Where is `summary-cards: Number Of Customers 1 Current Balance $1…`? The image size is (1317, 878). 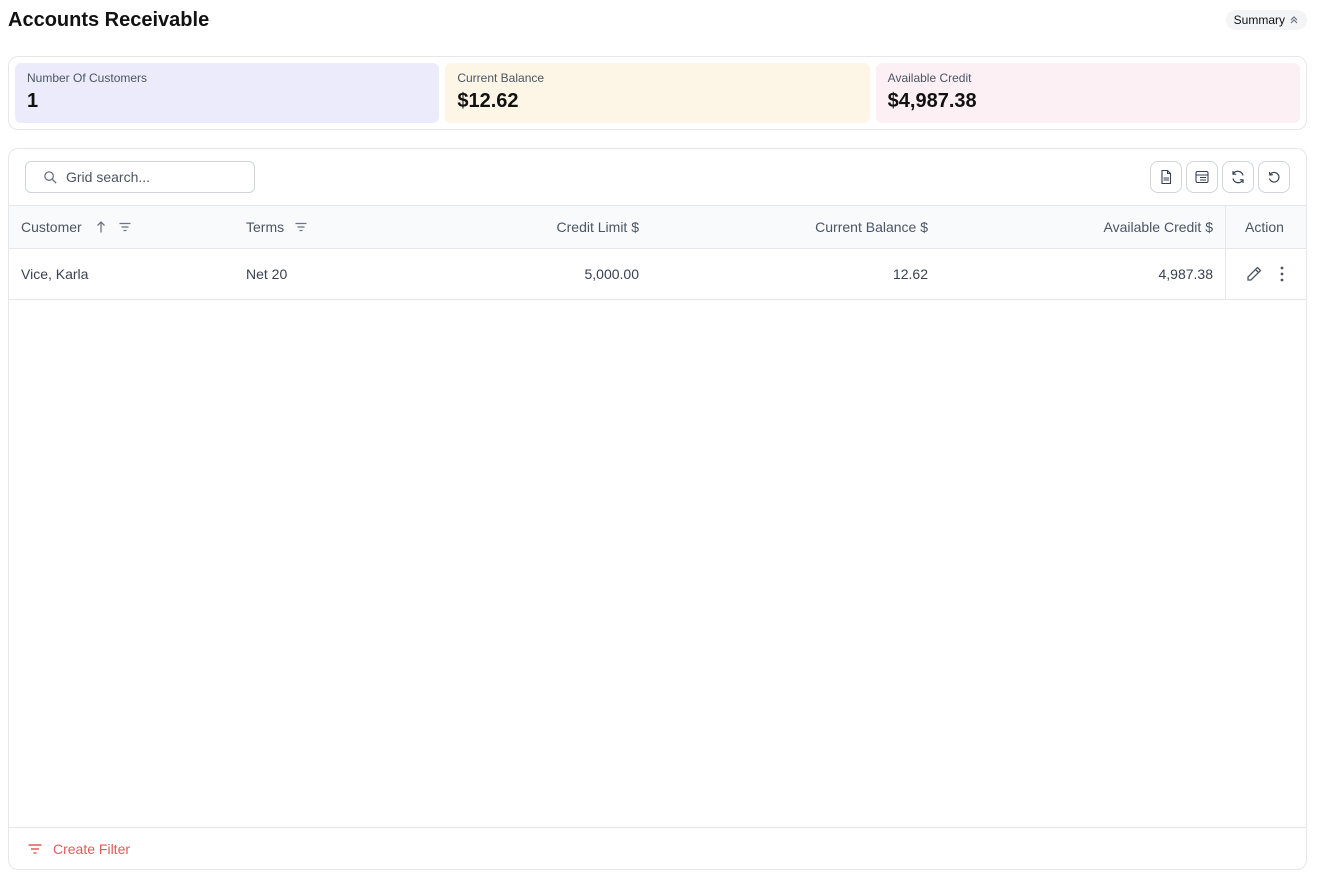
summary-cards: Number Of Customers 1 Current Balance $1… is located at coordinates (657, 93).